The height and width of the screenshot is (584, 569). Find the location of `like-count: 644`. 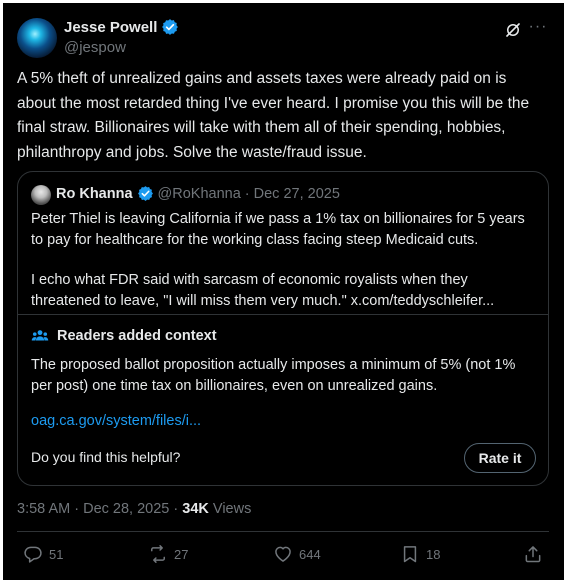

like-count: 644 is located at coordinates (310, 554).